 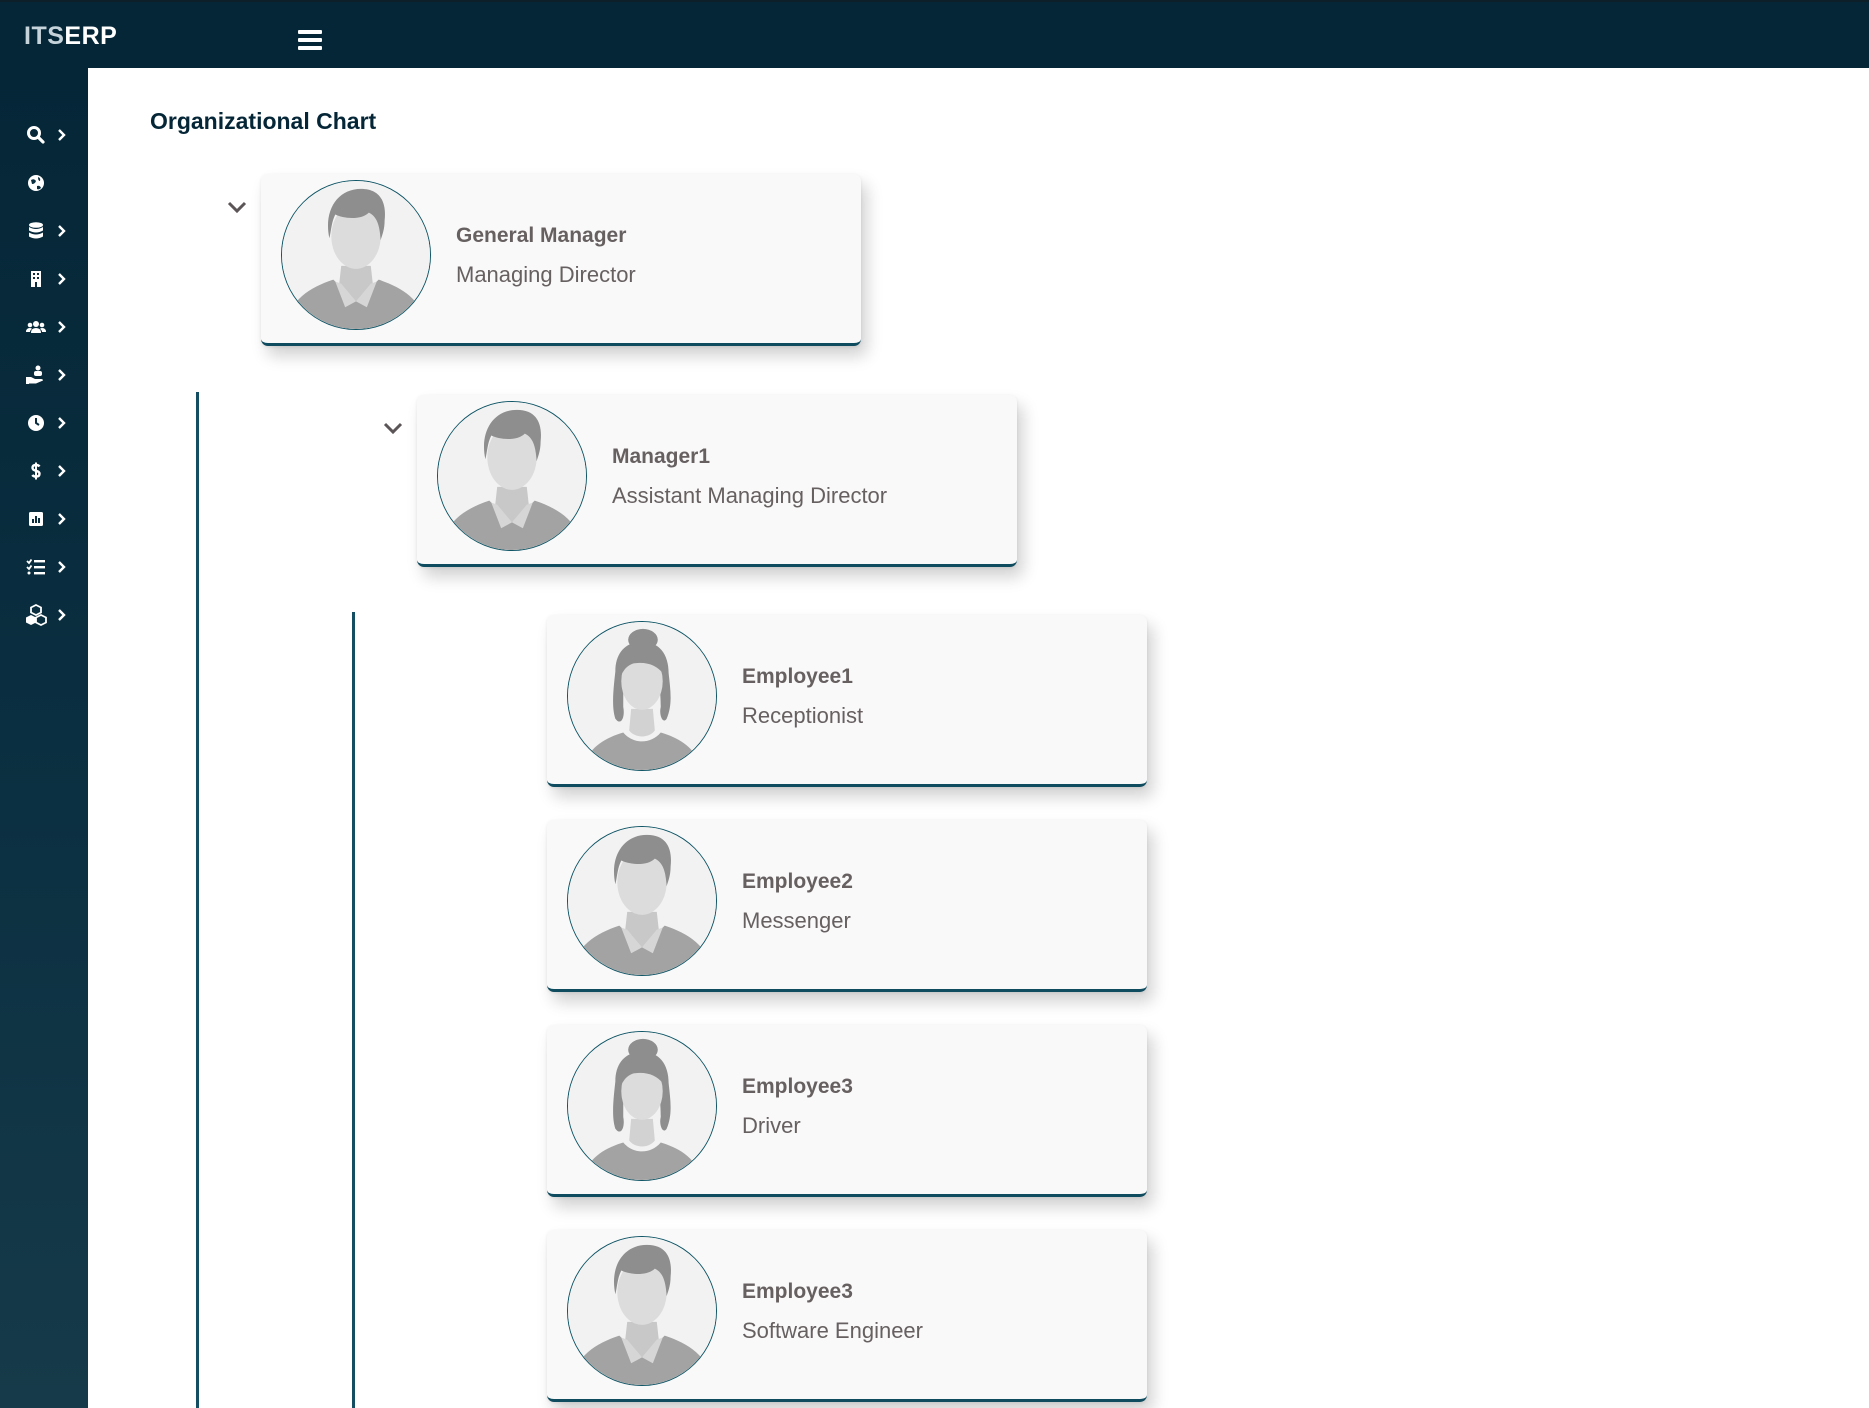 What do you see at coordinates (36, 519) in the screenshot?
I see `chart-icon` at bounding box center [36, 519].